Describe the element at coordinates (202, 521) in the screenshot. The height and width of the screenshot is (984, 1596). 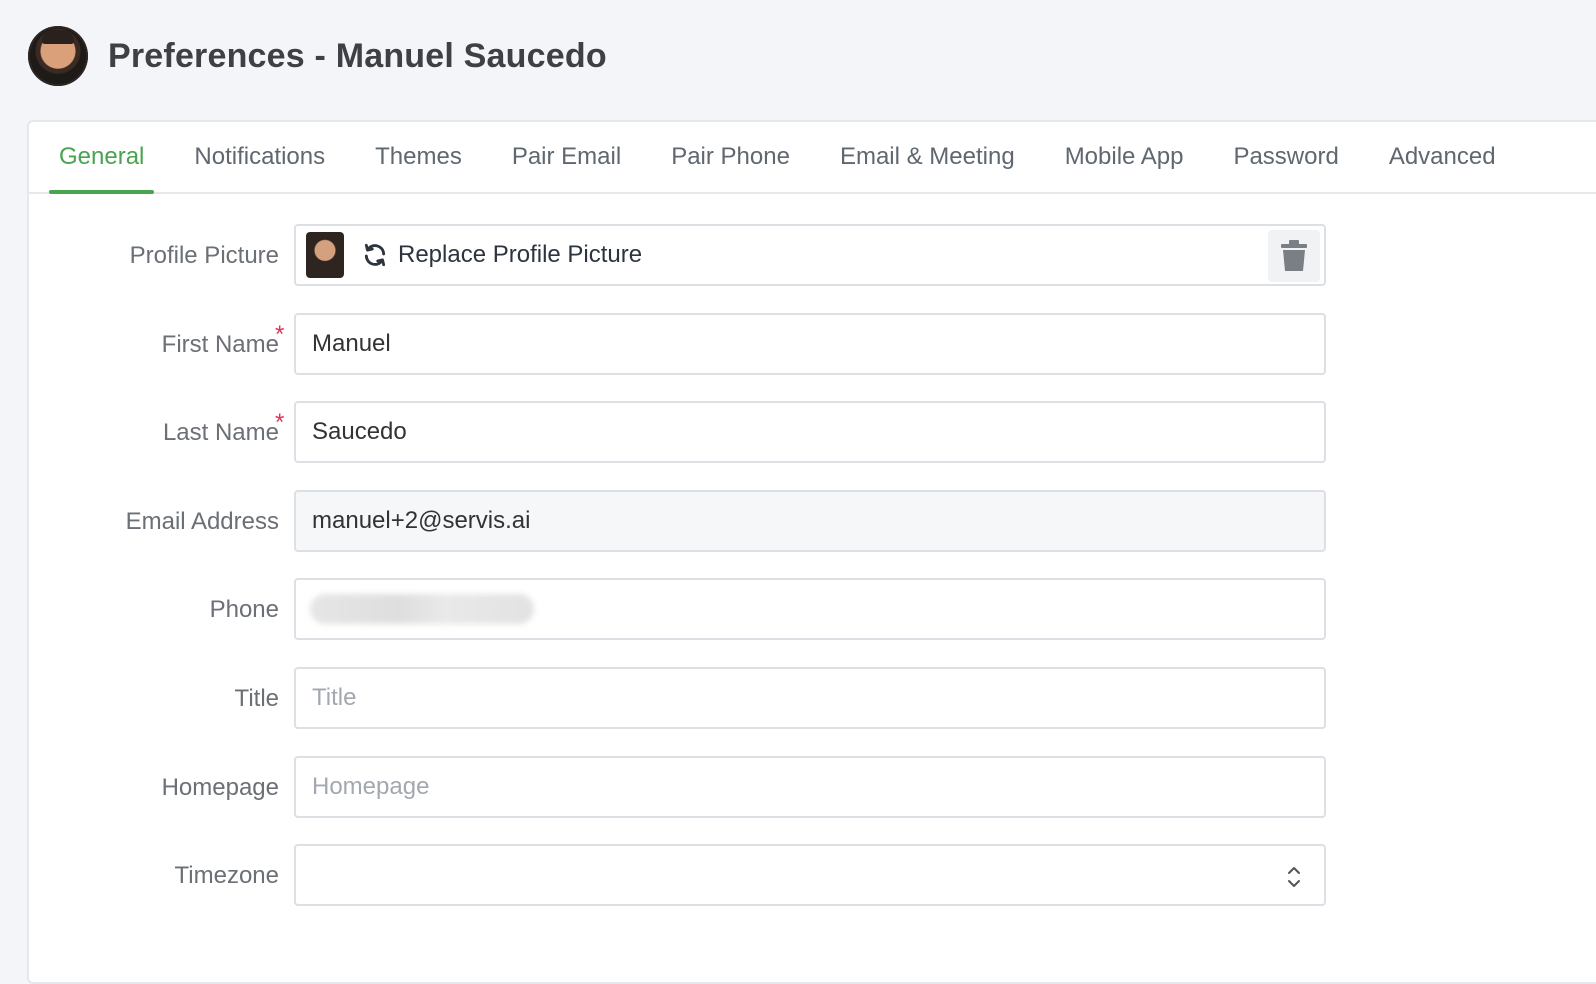
I see `email-label: Email Address` at that location.